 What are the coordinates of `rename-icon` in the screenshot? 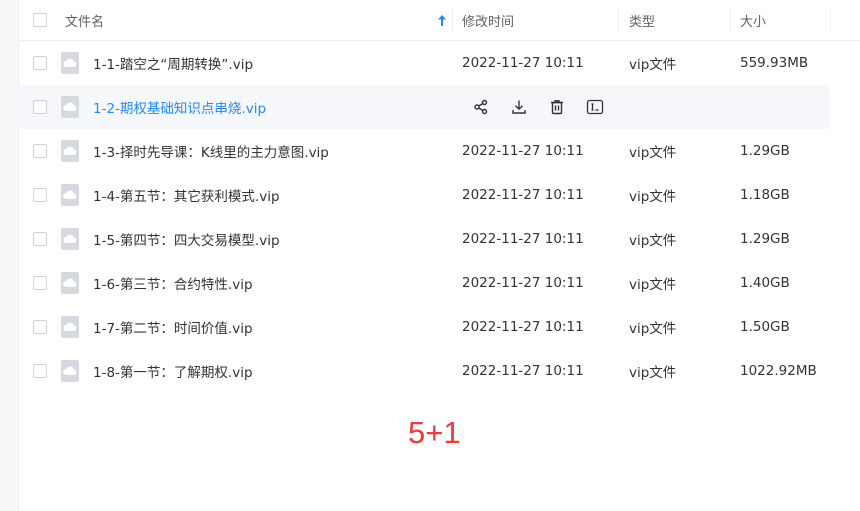 It's located at (595, 107).